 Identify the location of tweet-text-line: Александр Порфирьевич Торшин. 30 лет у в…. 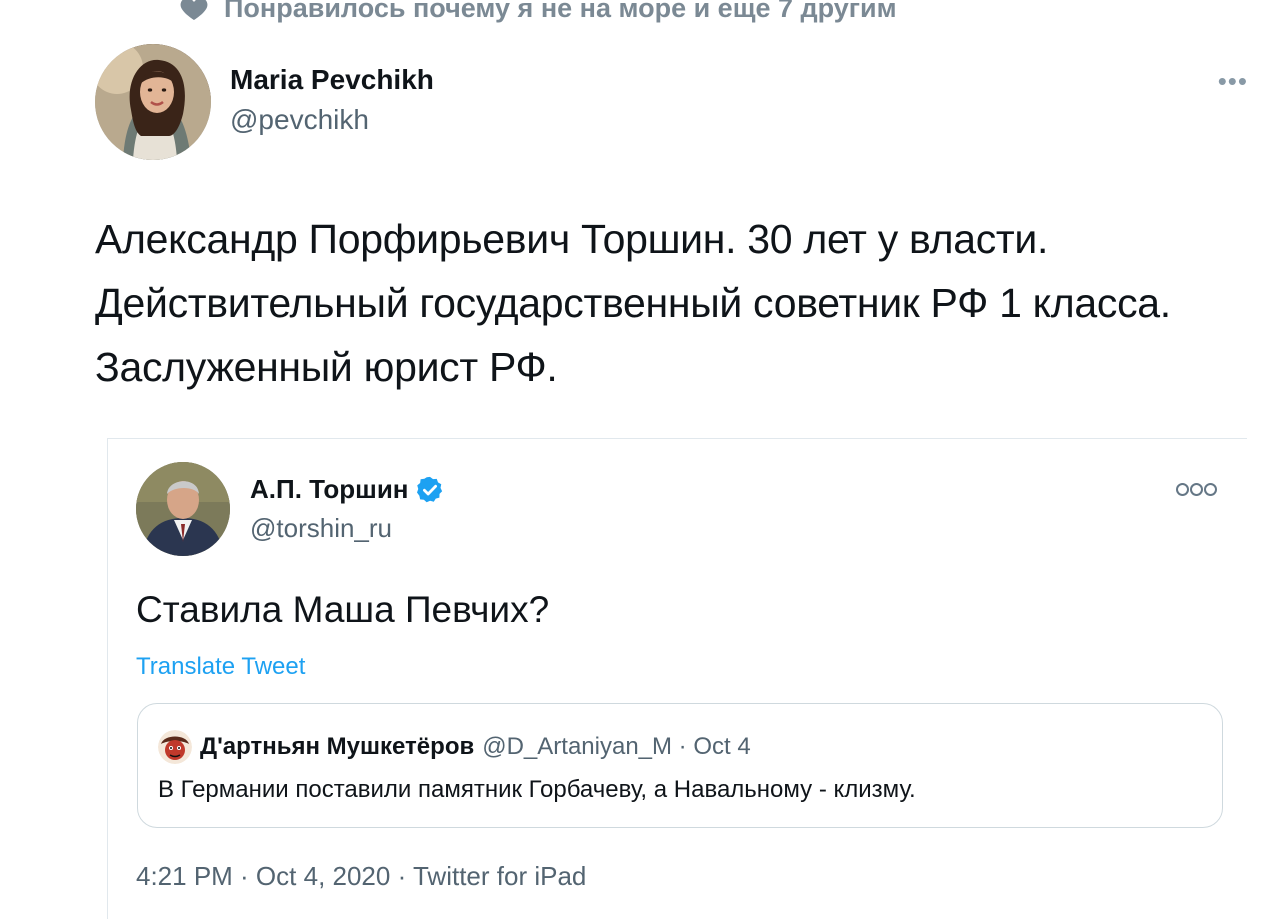
(572, 239).